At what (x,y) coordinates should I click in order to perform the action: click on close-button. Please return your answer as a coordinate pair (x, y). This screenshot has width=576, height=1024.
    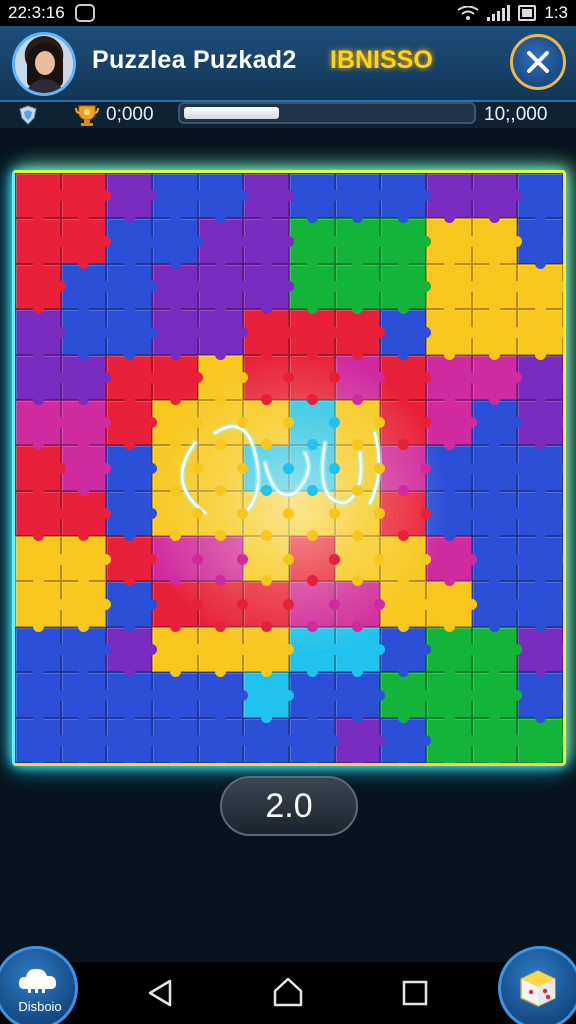
    Looking at the image, I should click on (538, 62).